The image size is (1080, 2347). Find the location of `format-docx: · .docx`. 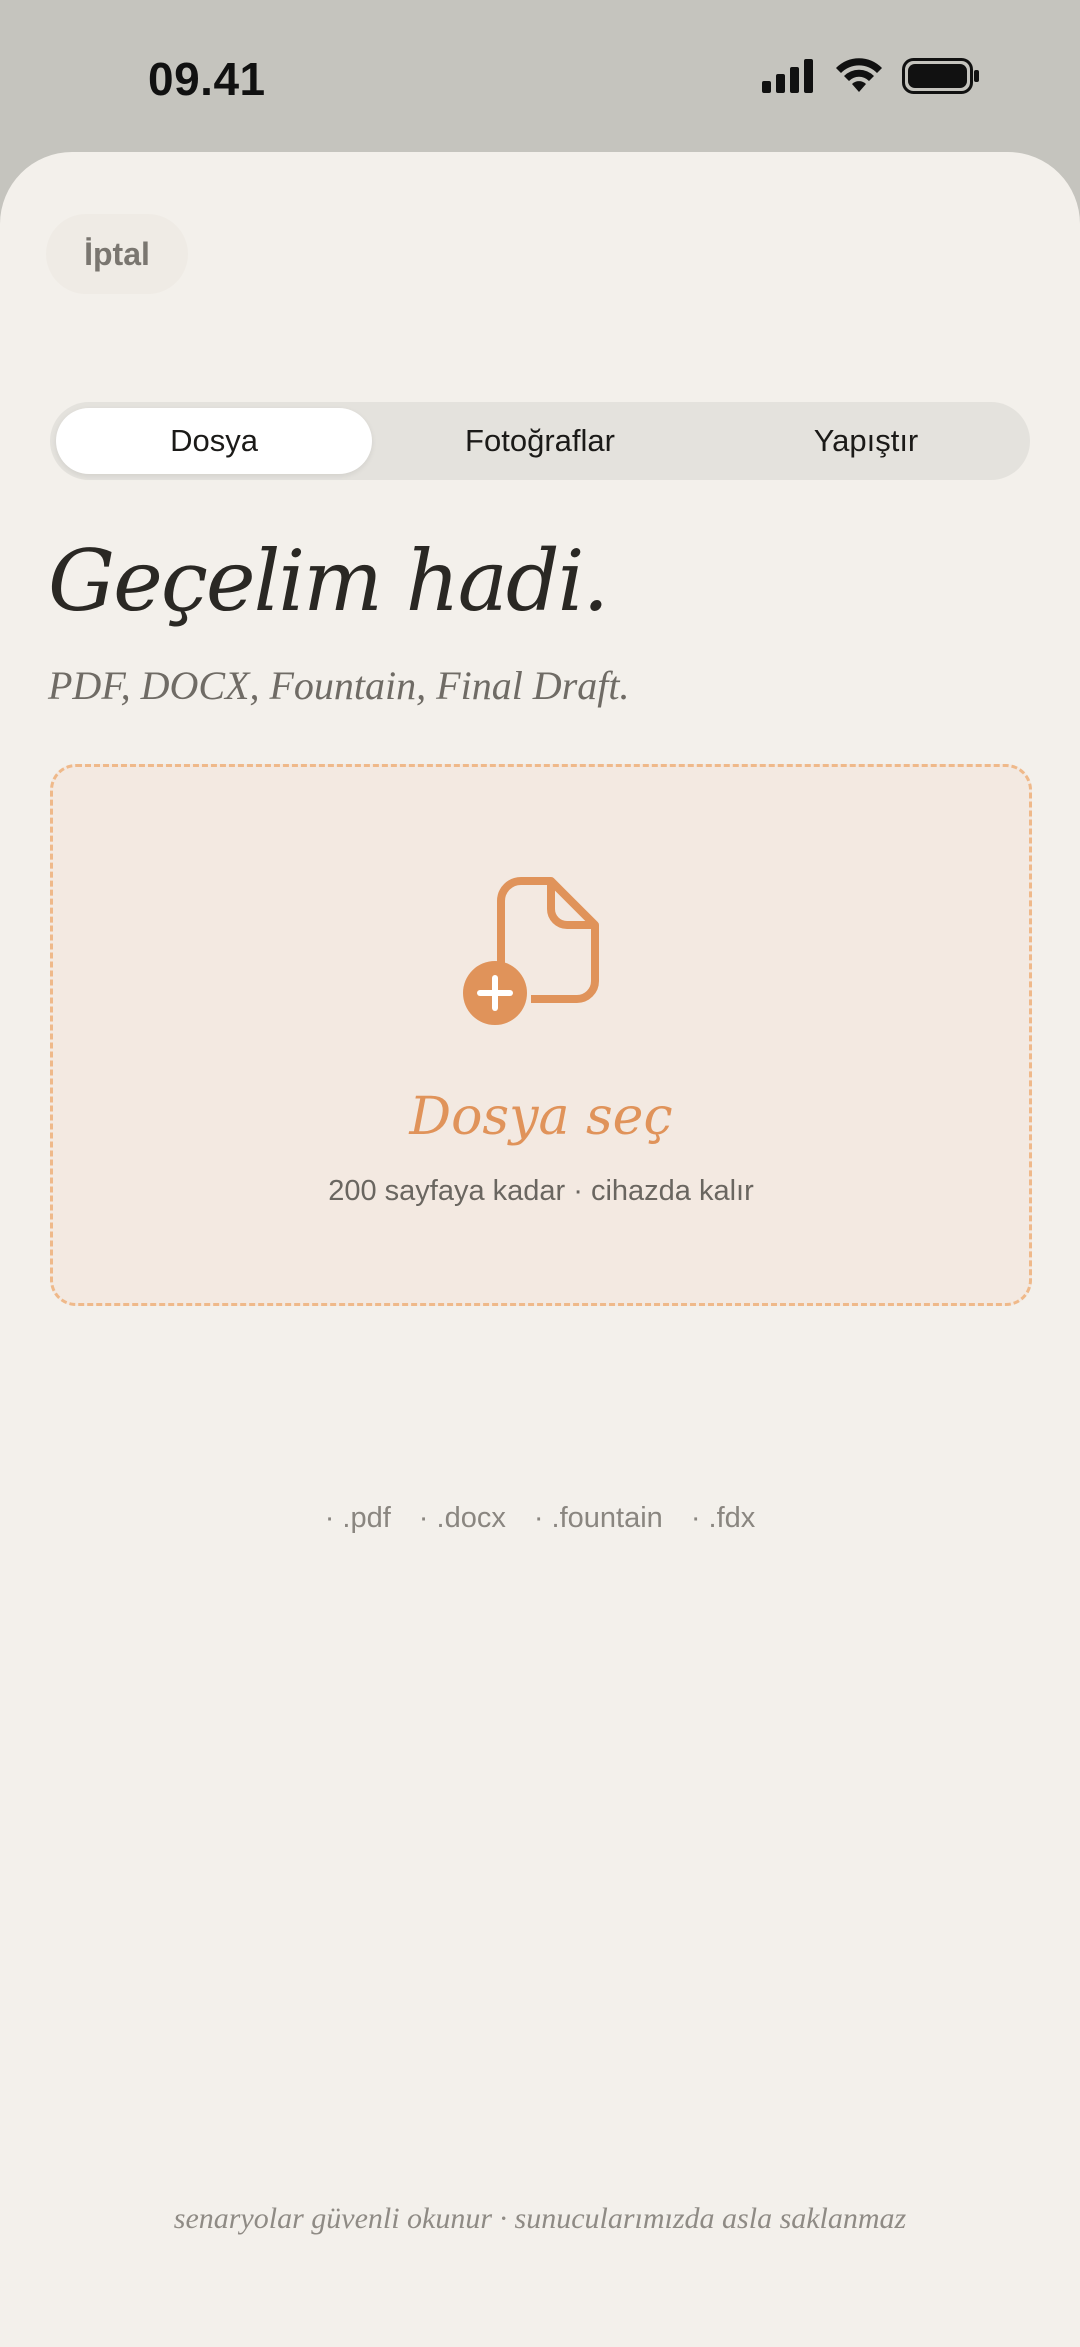

format-docx: · .docx is located at coordinates (462, 1518).